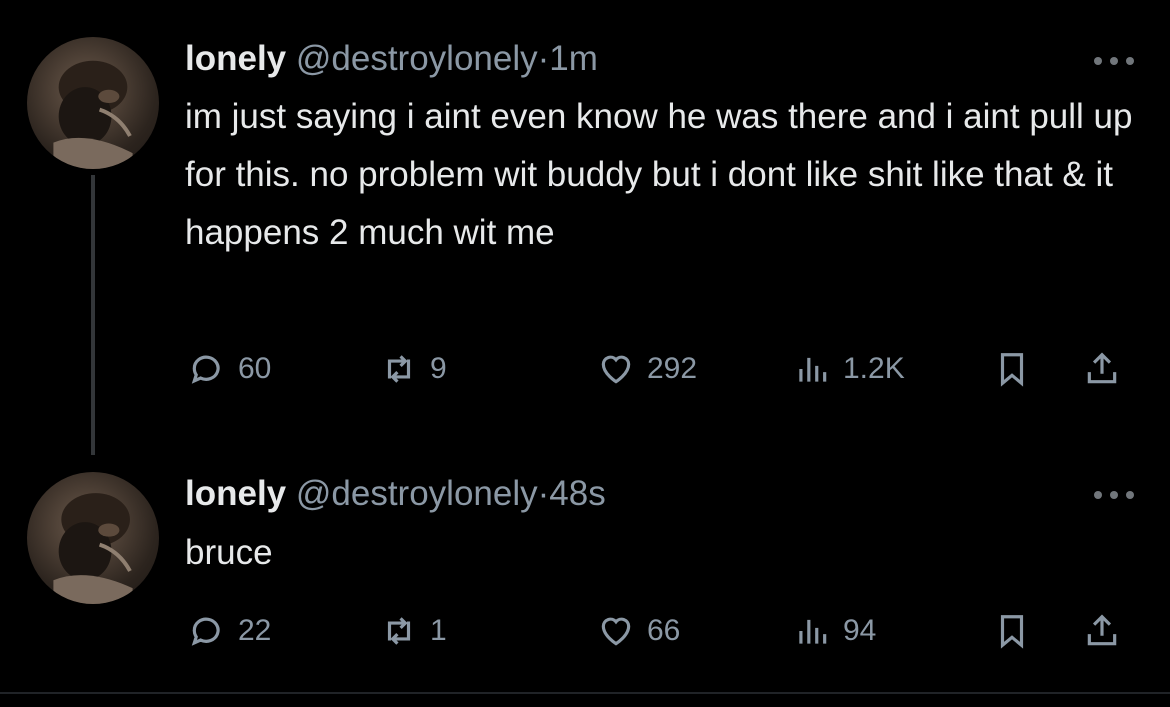 The image size is (1170, 707). I want to click on thread-line, so click(93, 315).